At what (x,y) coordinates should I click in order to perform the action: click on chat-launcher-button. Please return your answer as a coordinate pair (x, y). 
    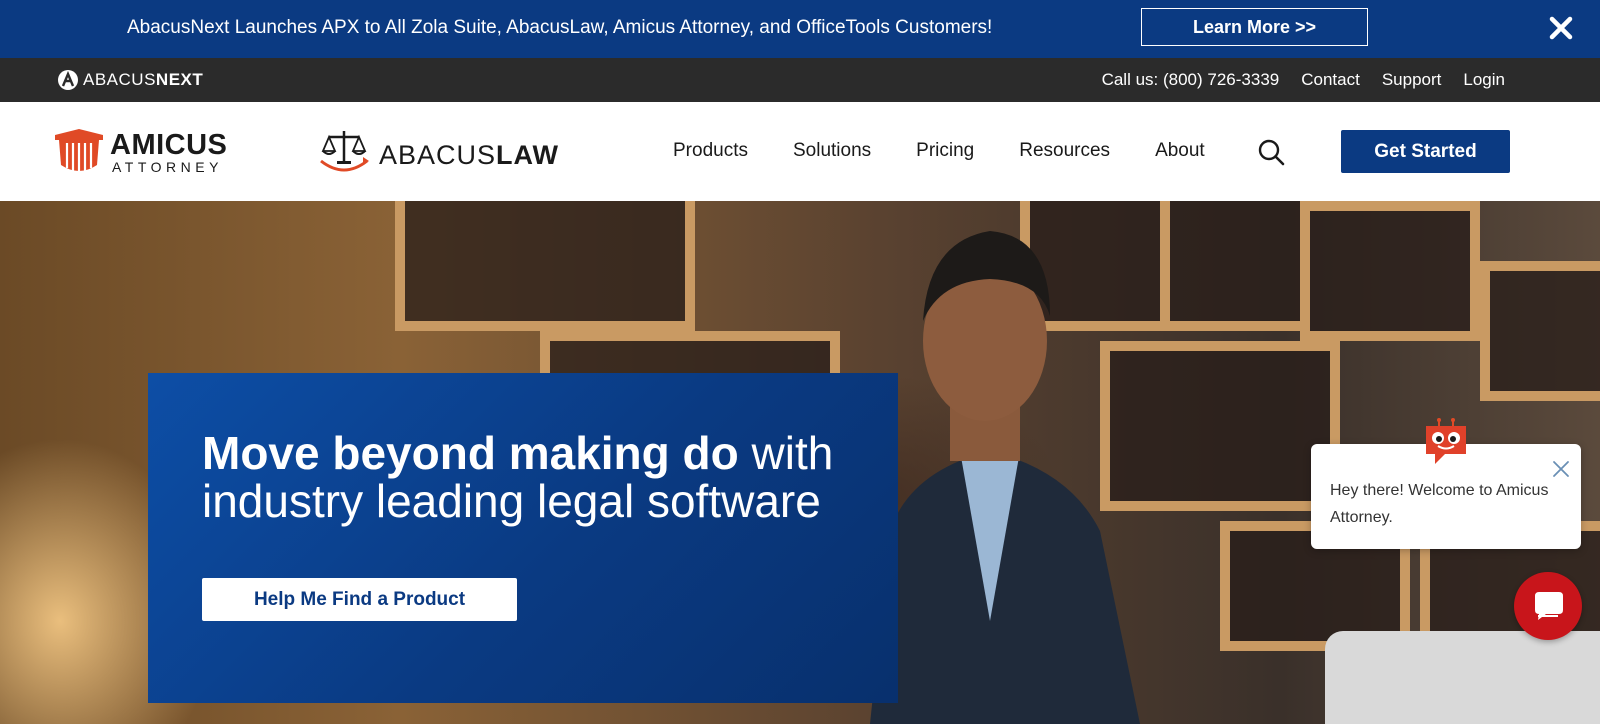
    Looking at the image, I should click on (1548, 606).